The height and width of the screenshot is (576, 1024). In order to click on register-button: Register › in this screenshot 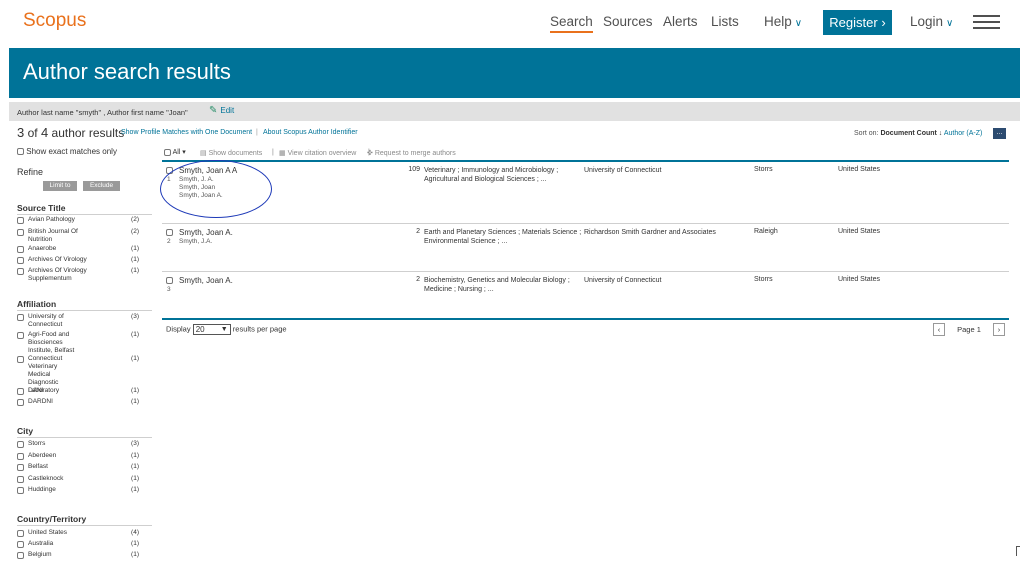, I will do `click(857, 22)`.